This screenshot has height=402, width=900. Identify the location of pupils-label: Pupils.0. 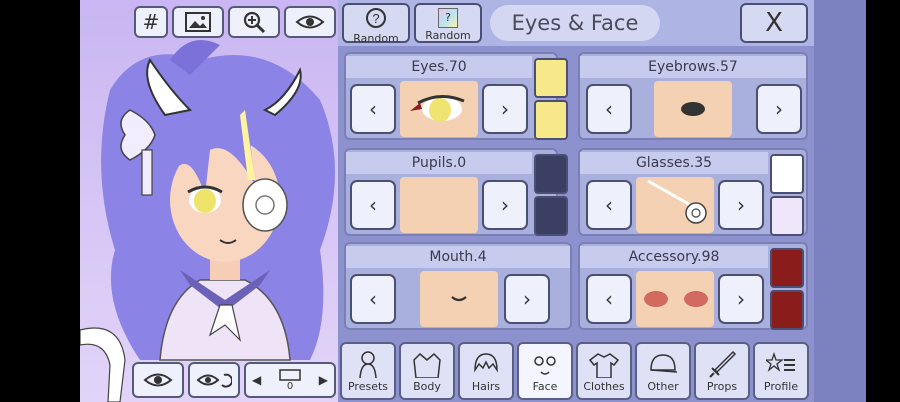
(439, 163).